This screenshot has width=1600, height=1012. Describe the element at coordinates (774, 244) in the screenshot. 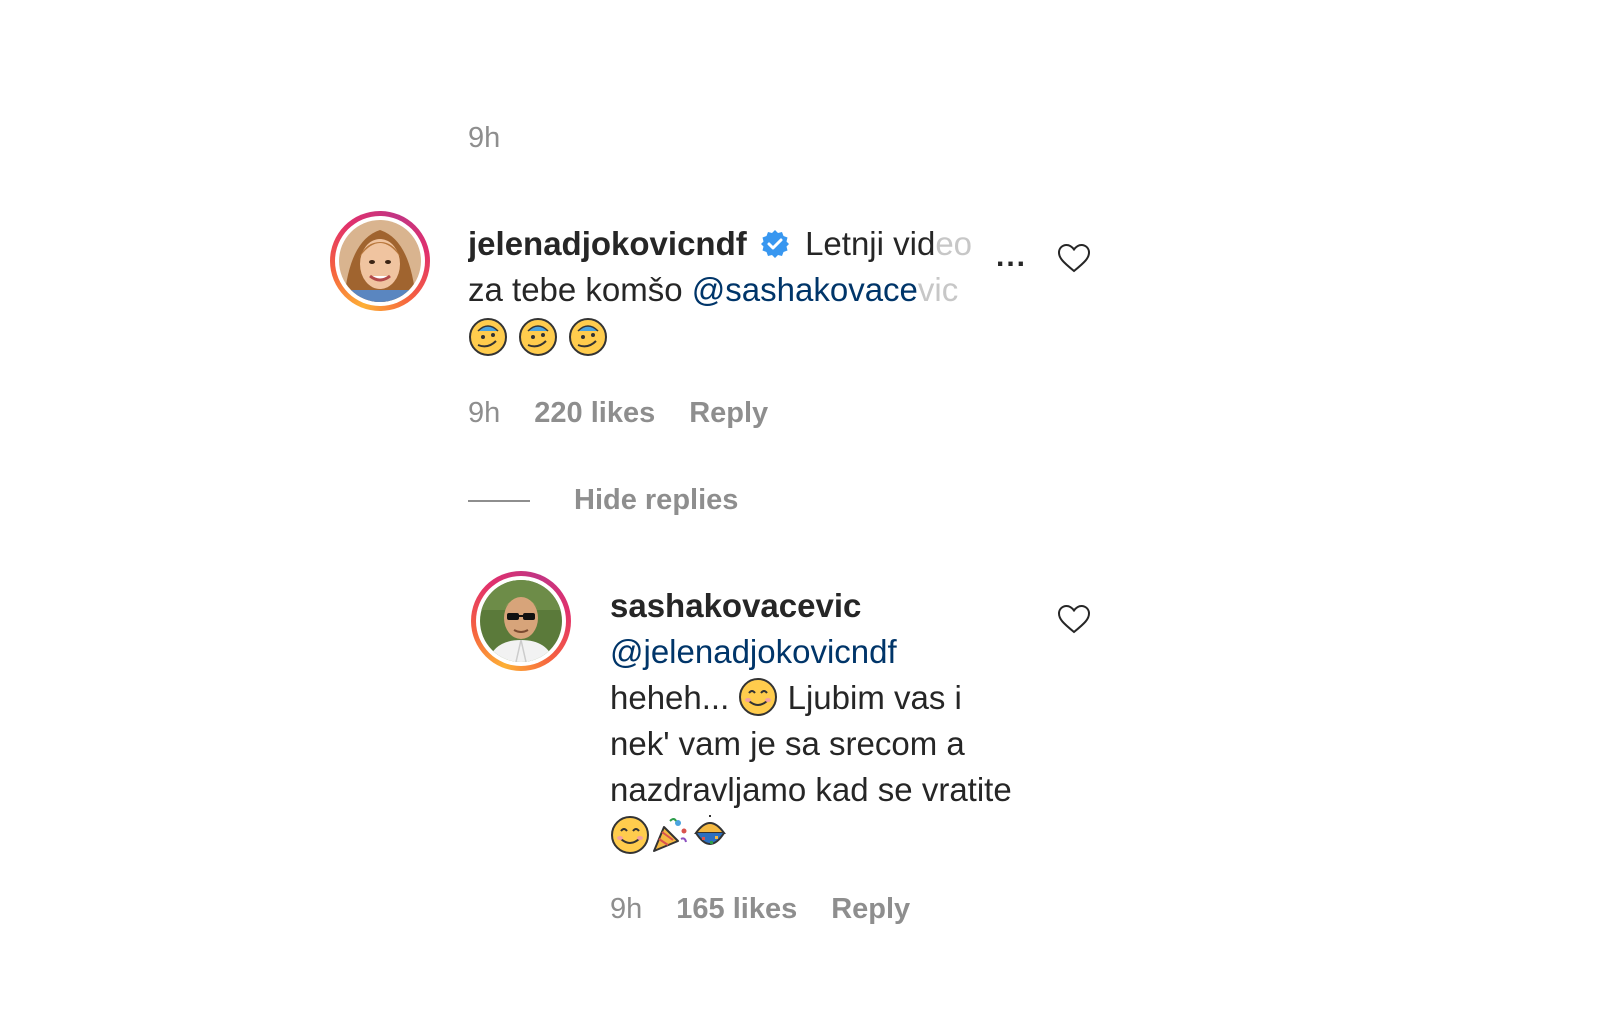

I see `verified-badge-icon` at that location.